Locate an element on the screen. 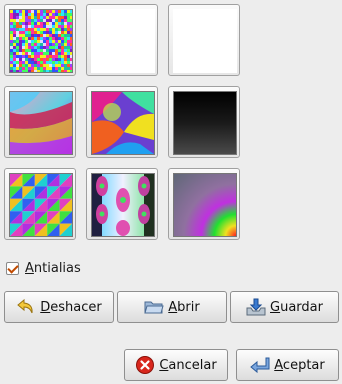  preview-random-noise-image is located at coordinates (41, 41).